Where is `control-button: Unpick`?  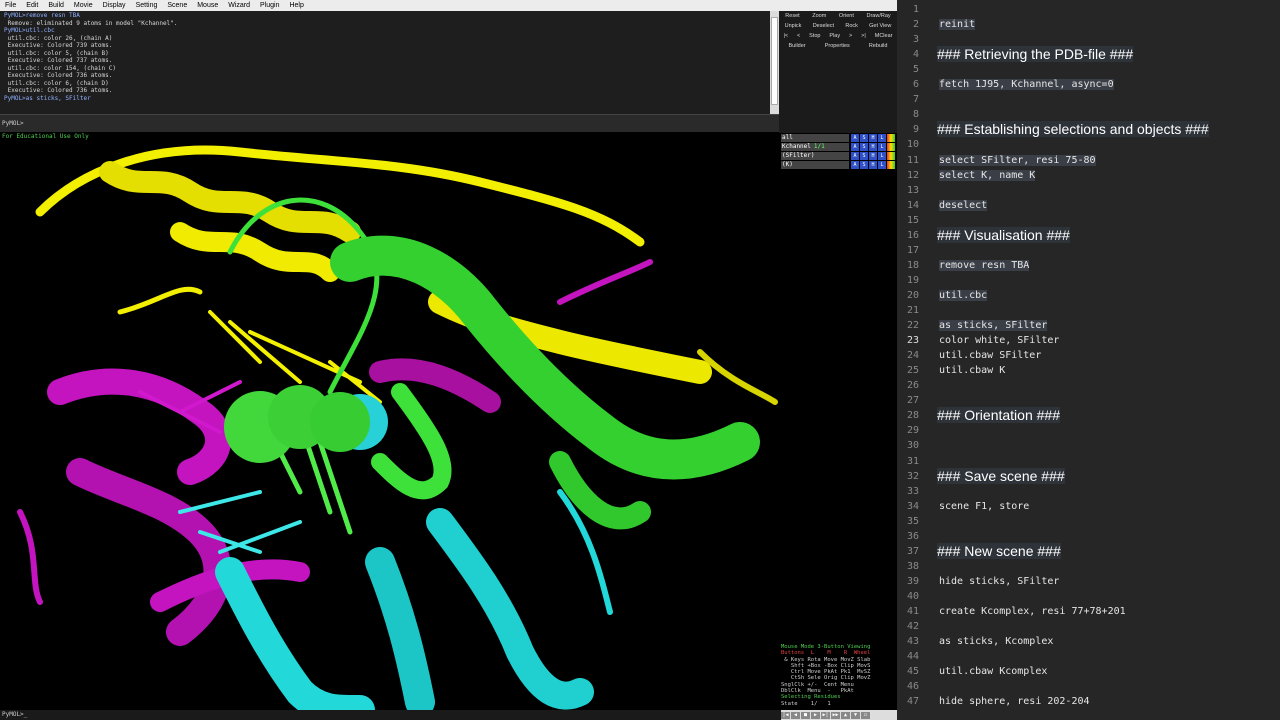 control-button: Unpick is located at coordinates (793, 26).